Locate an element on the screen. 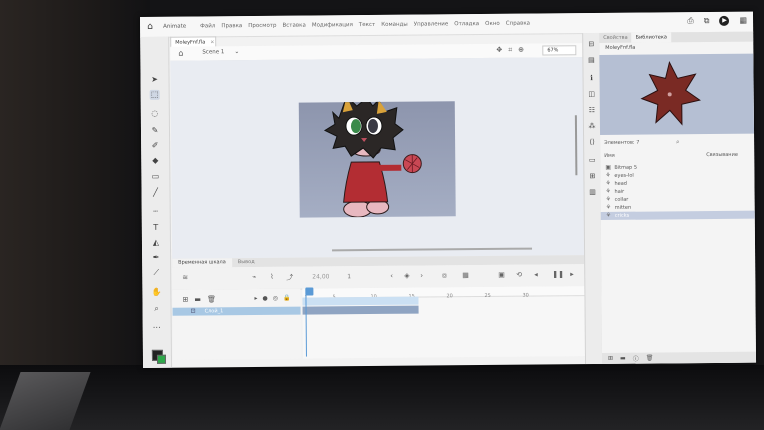 Image resolution: width=764 pixels, height=430 pixels. menu-insert: Вставка is located at coordinates (293, 26).